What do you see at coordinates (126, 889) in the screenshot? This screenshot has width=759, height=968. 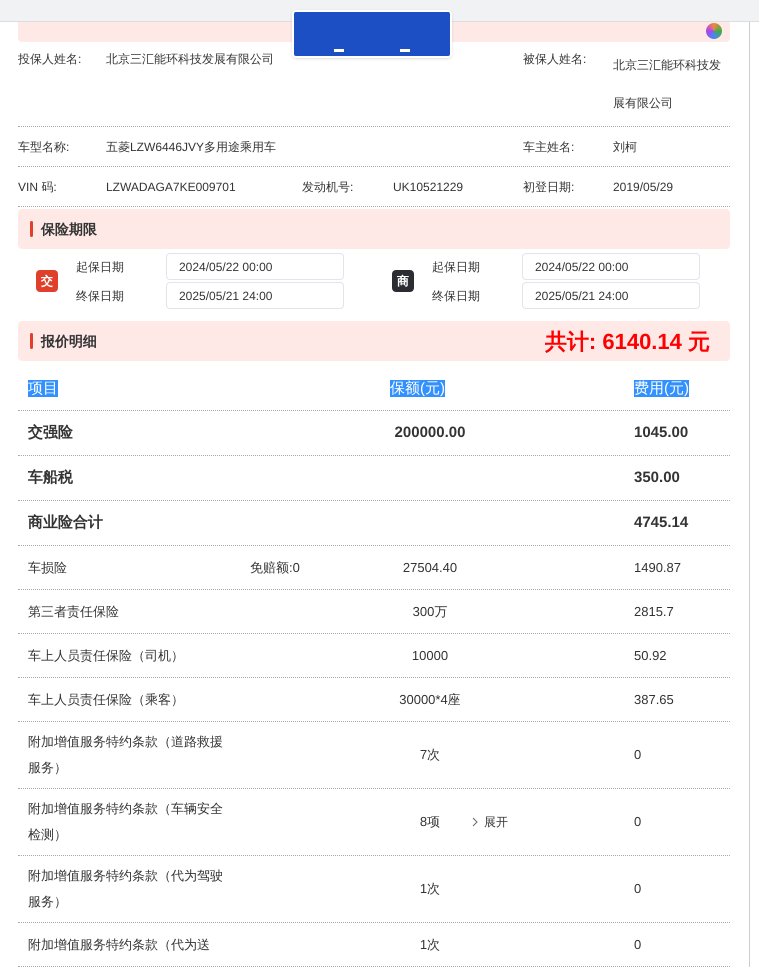 I see `item-name: 附加增值服务特约条款（代为驾驶服务）` at bounding box center [126, 889].